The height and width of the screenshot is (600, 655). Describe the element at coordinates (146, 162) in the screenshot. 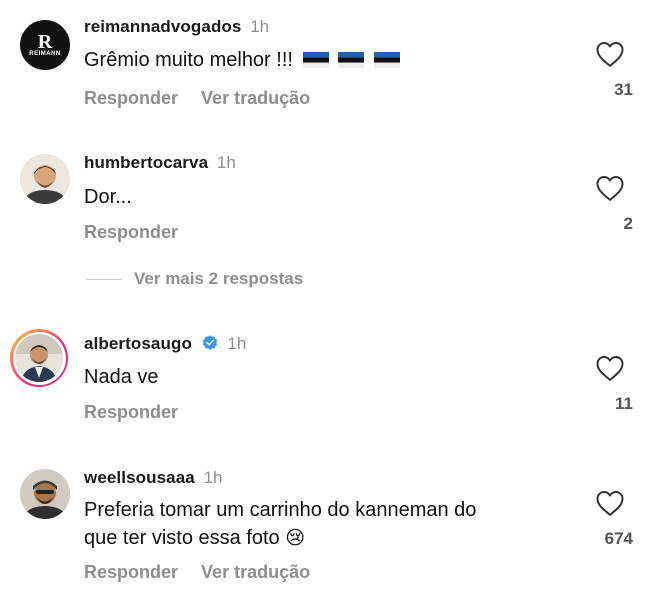

I see `username: humbertocarva` at that location.